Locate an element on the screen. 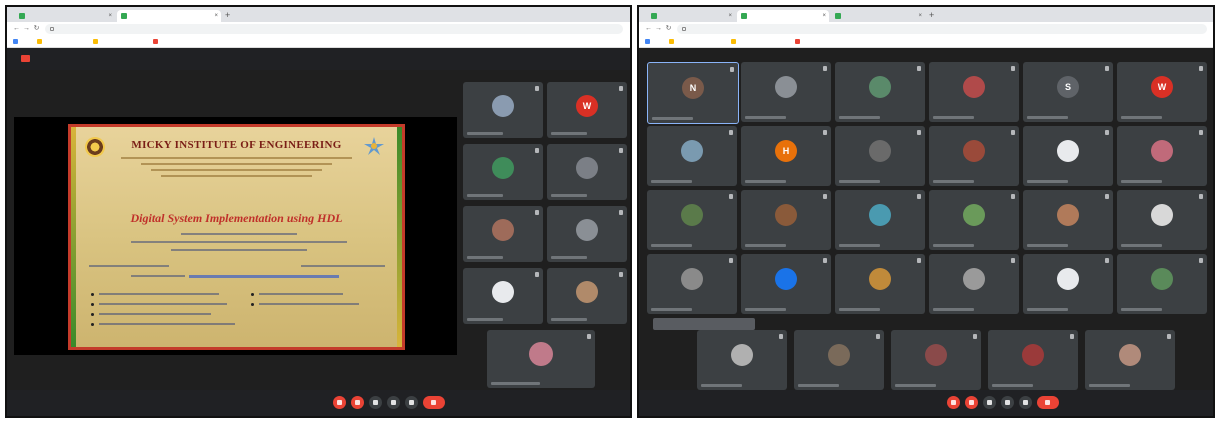  participant-tile: H is located at coordinates (786, 156).